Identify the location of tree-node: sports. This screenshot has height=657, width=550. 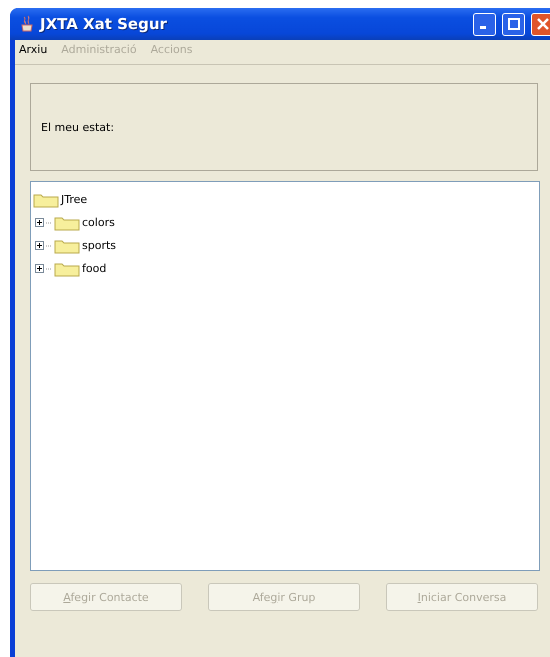
(99, 245).